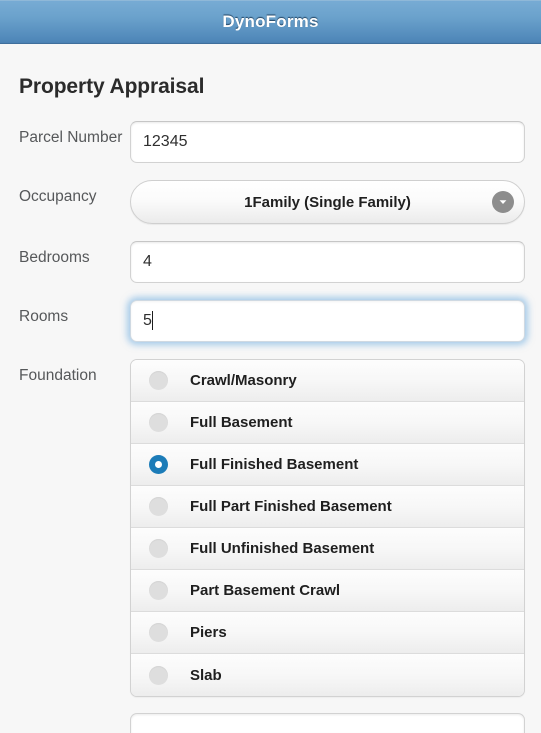 This screenshot has height=733, width=541. I want to click on field-row-occupancy: Occupancy 1Family (Single Family), so click(270, 202).